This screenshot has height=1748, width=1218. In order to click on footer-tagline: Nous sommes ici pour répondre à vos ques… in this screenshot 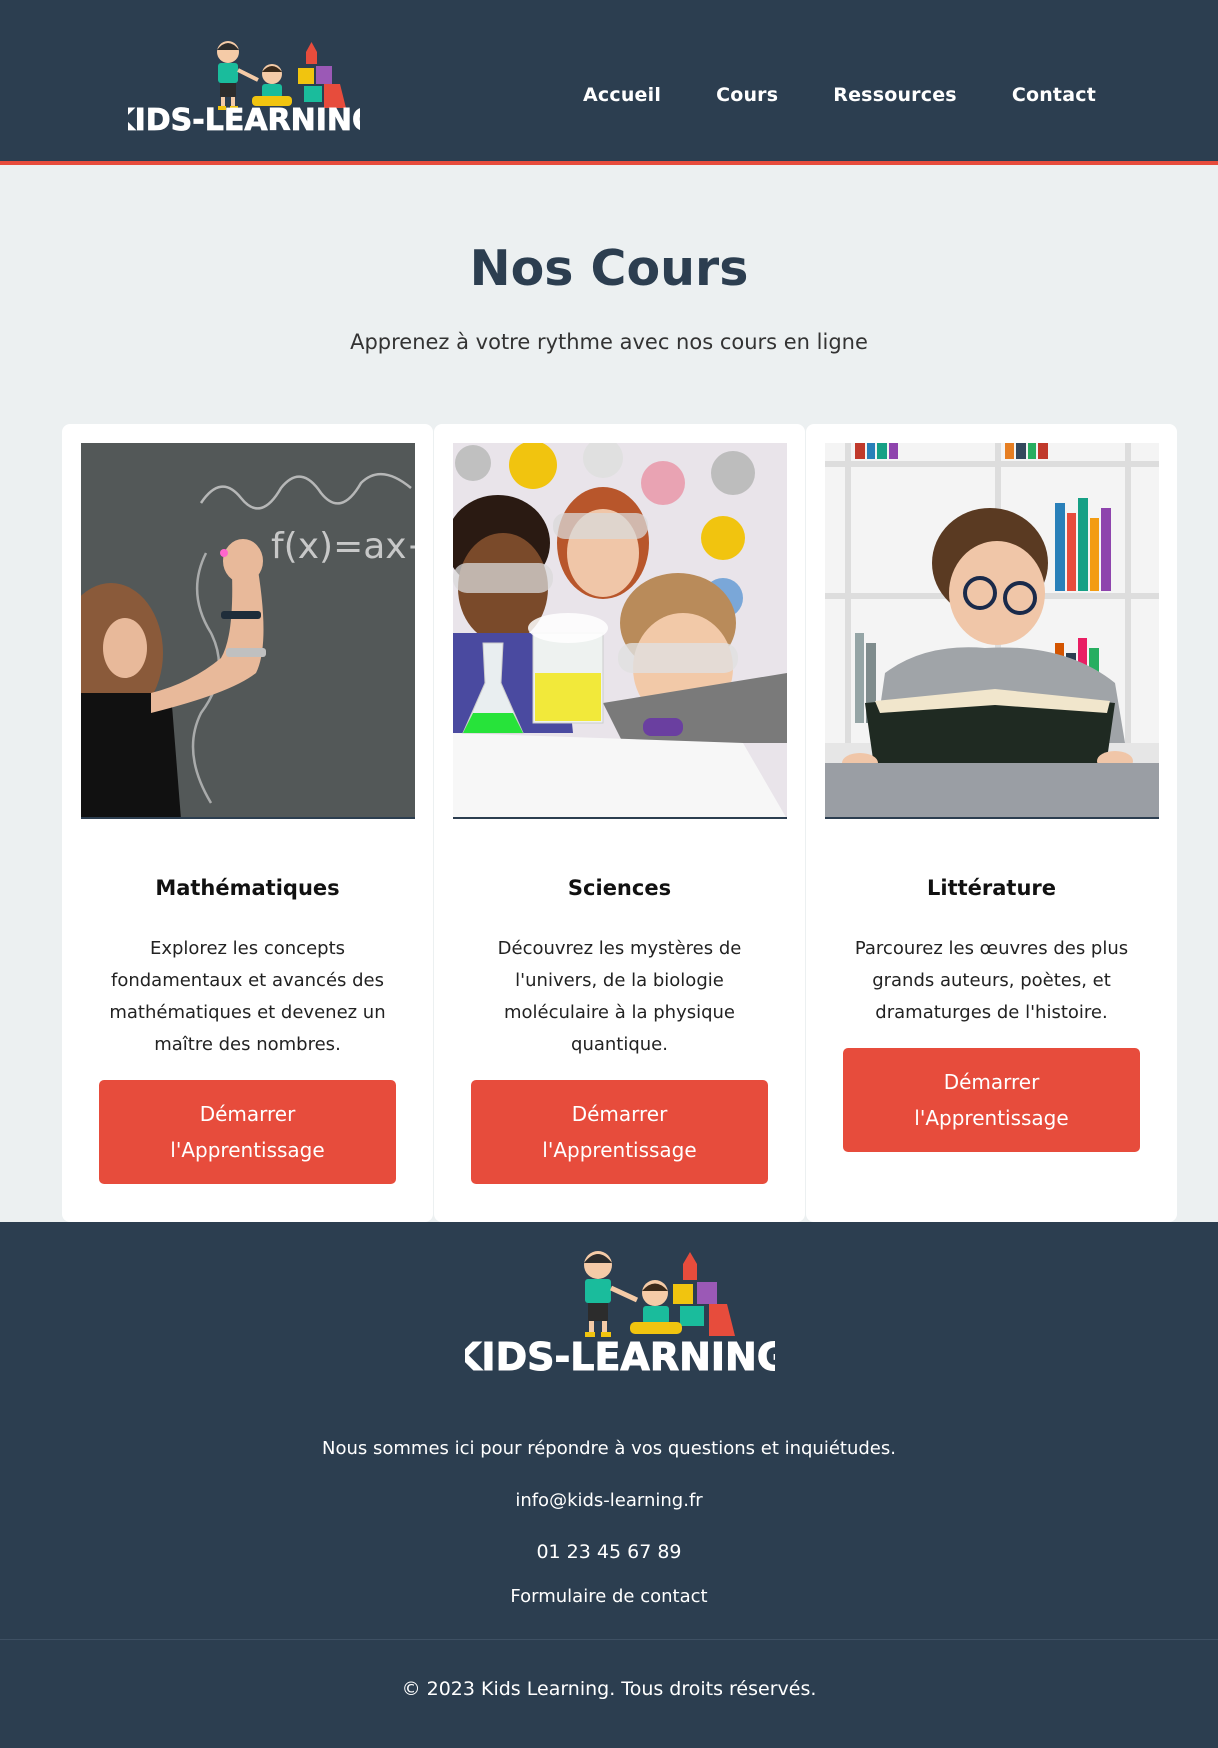, I will do `click(609, 1448)`.